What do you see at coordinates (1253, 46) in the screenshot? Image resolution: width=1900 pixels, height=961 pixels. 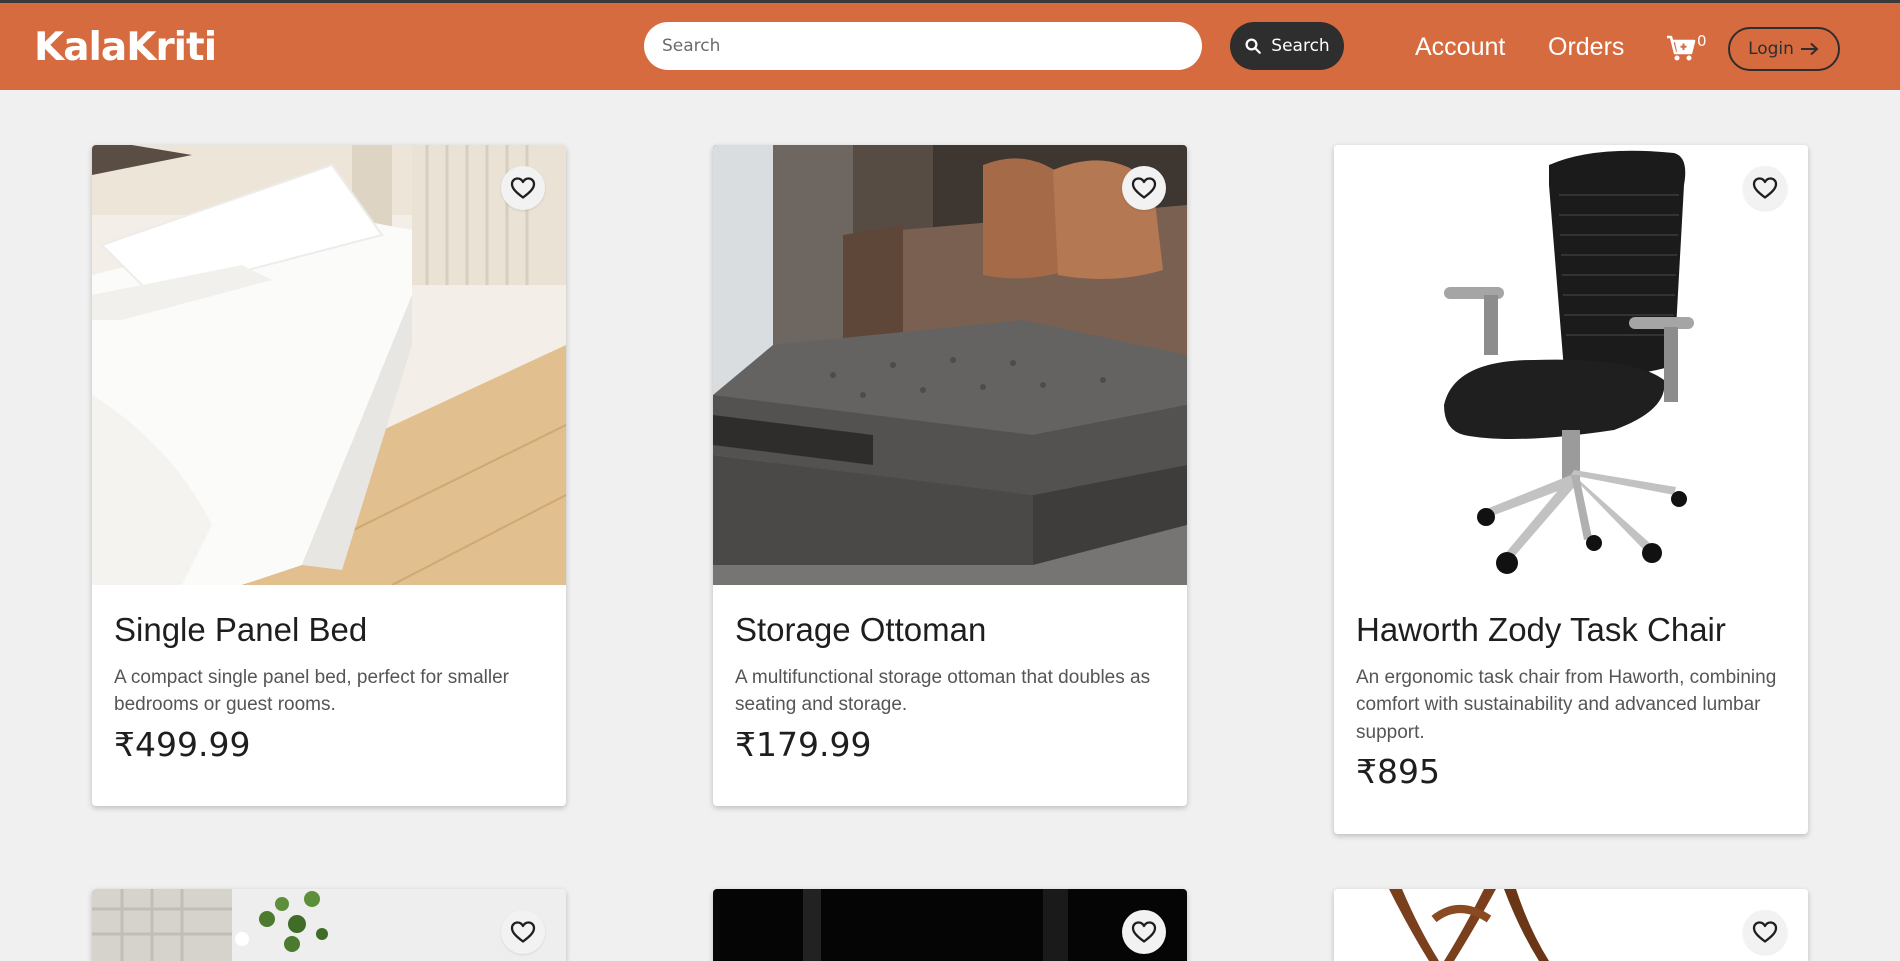 I see `search-icon` at bounding box center [1253, 46].